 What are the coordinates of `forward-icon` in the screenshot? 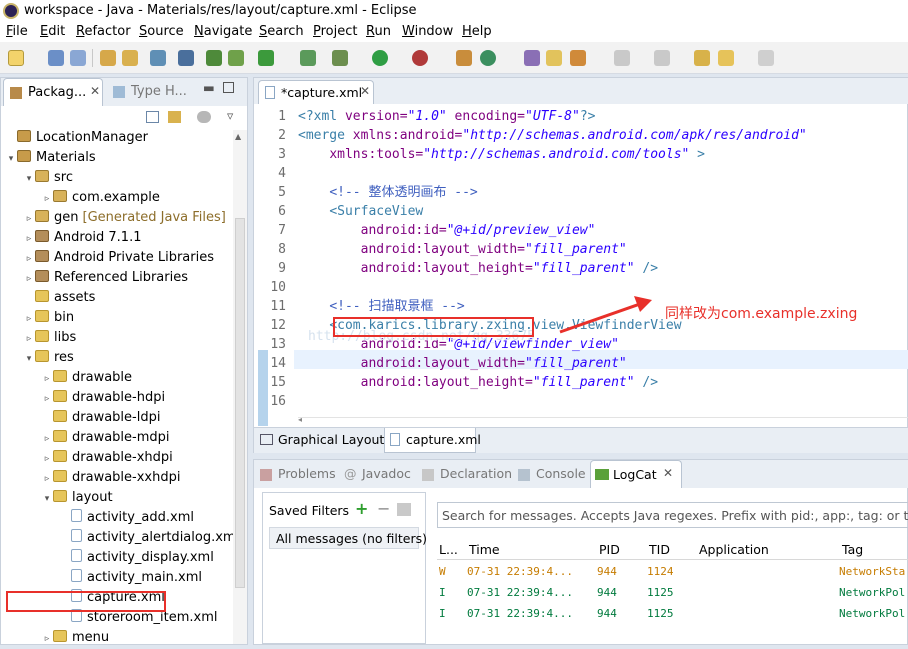 It's located at (766, 58).